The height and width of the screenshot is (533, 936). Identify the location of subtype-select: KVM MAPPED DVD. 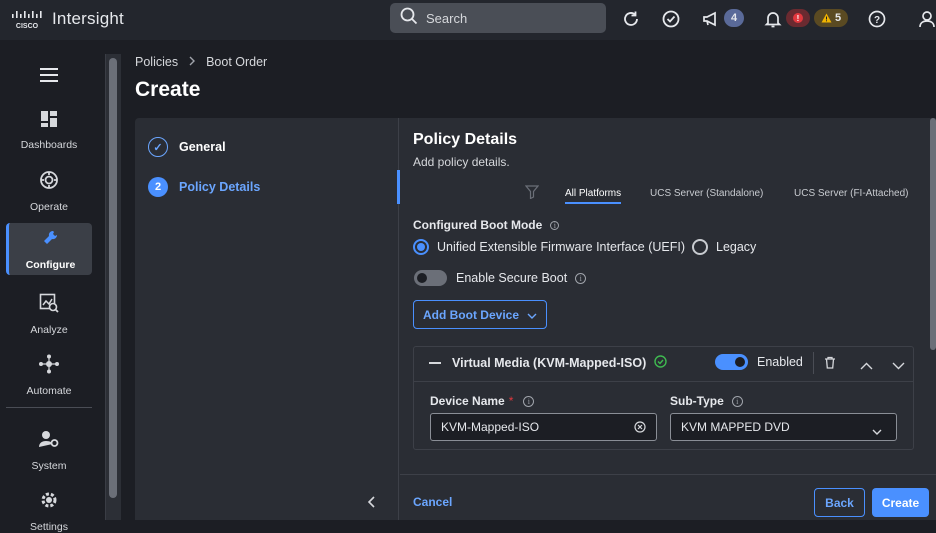
(783, 427).